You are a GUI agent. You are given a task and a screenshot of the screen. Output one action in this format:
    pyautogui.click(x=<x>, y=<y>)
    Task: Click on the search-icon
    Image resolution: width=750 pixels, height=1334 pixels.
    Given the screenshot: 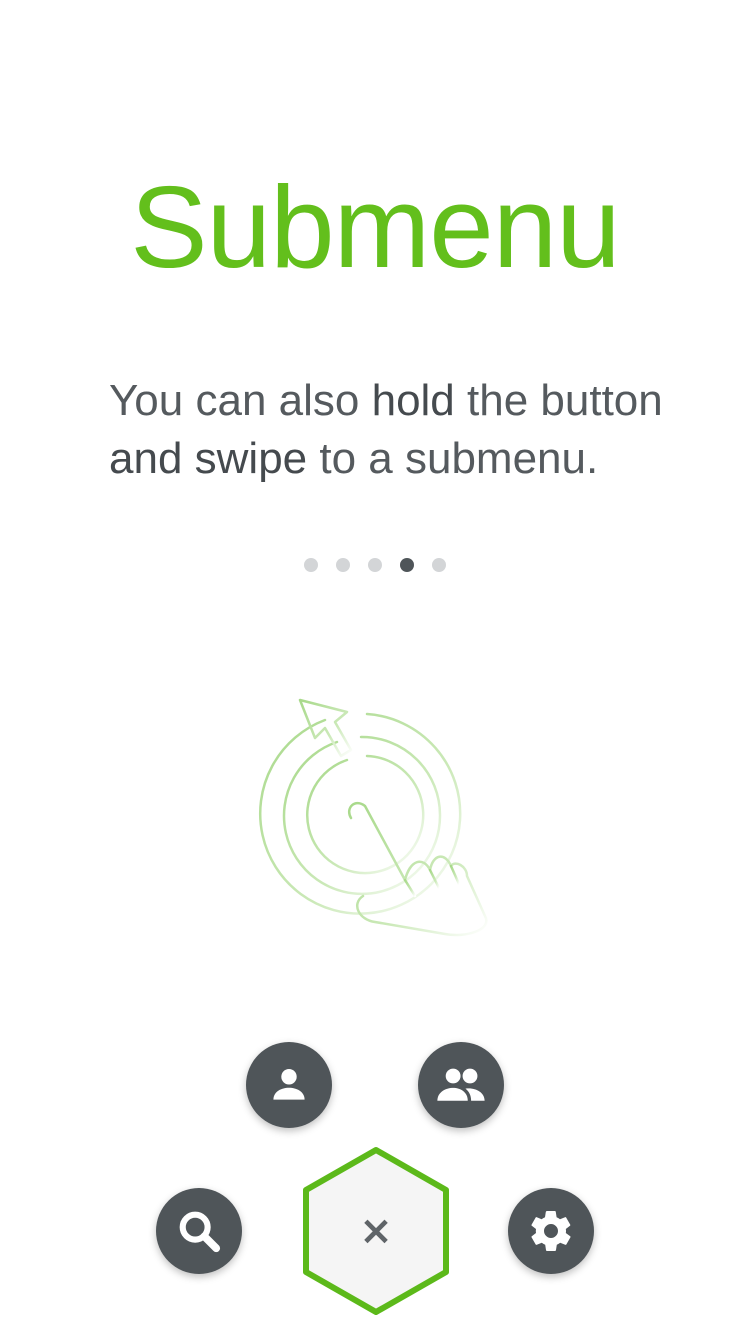 What is the action you would take?
    pyautogui.click(x=200, y=1232)
    